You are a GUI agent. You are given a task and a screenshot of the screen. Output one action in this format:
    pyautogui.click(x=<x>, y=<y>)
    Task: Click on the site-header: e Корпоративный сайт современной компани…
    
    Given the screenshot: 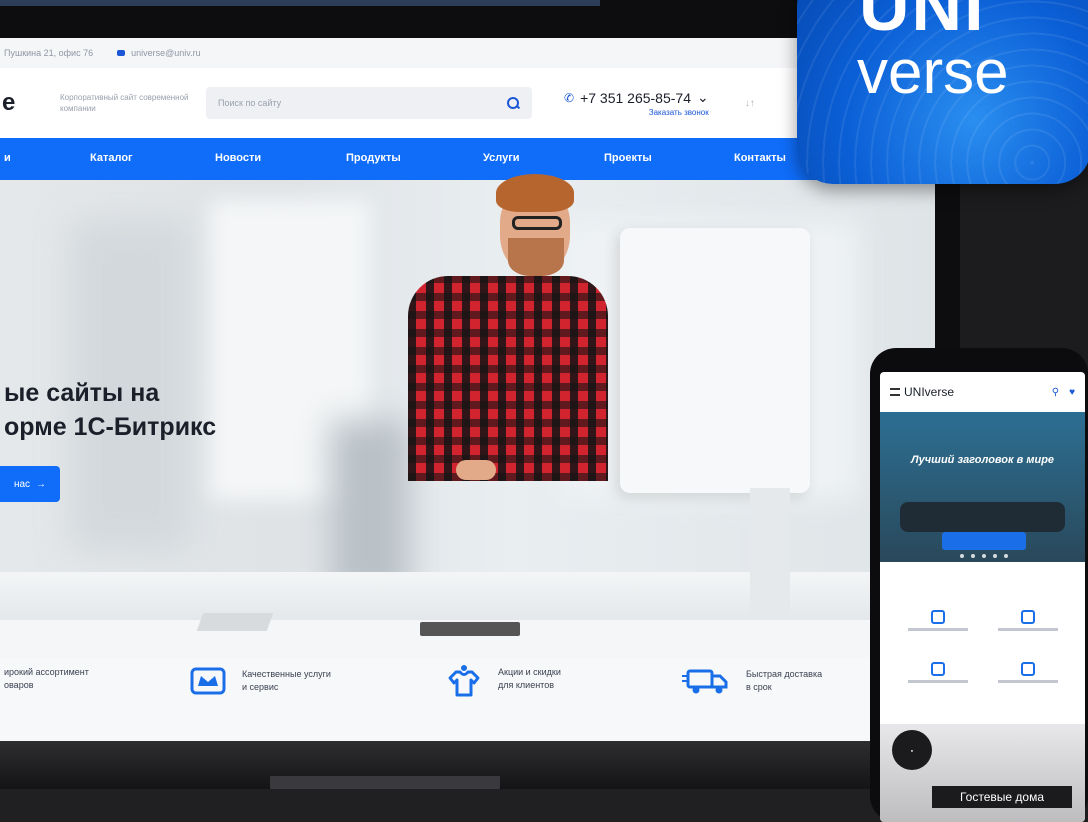 What is the action you would take?
    pyautogui.click(x=467, y=103)
    